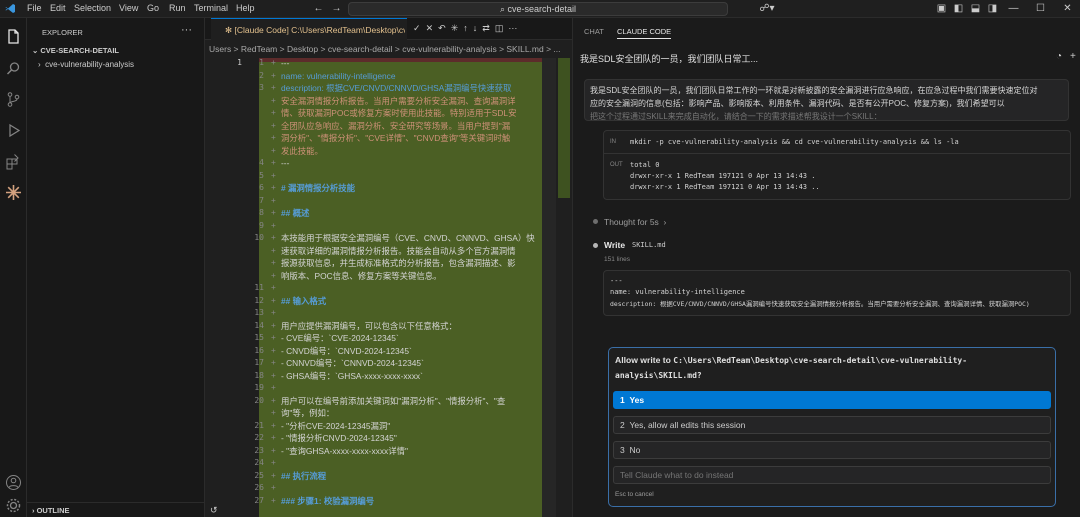  What do you see at coordinates (186, 30) in the screenshot?
I see `more-actions-icon: ···` at bounding box center [186, 30].